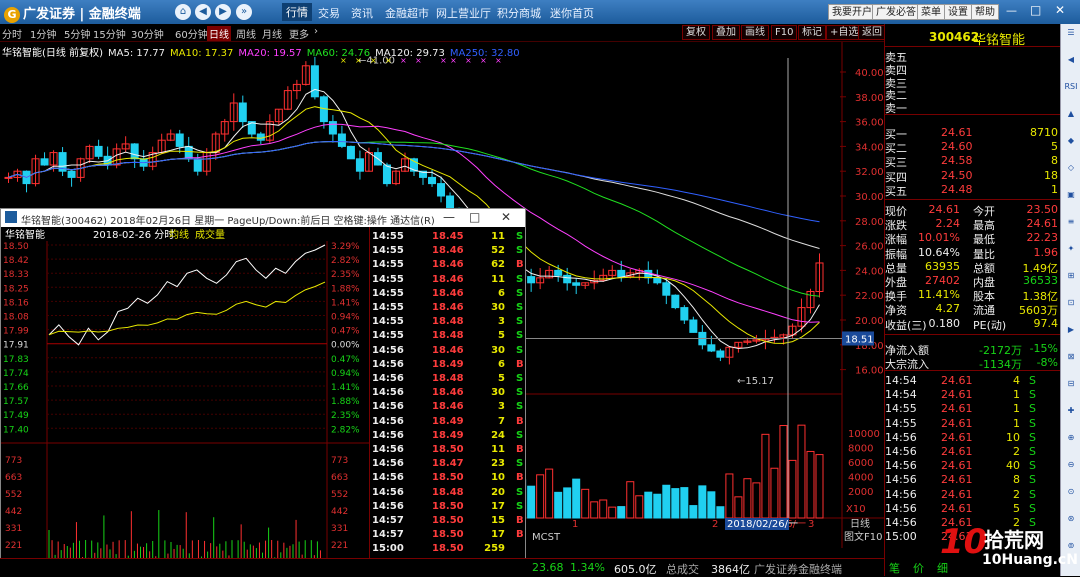  Describe the element at coordinates (1071, 359) in the screenshot. I see `sidebar-tool-icon: ⊠` at that location.